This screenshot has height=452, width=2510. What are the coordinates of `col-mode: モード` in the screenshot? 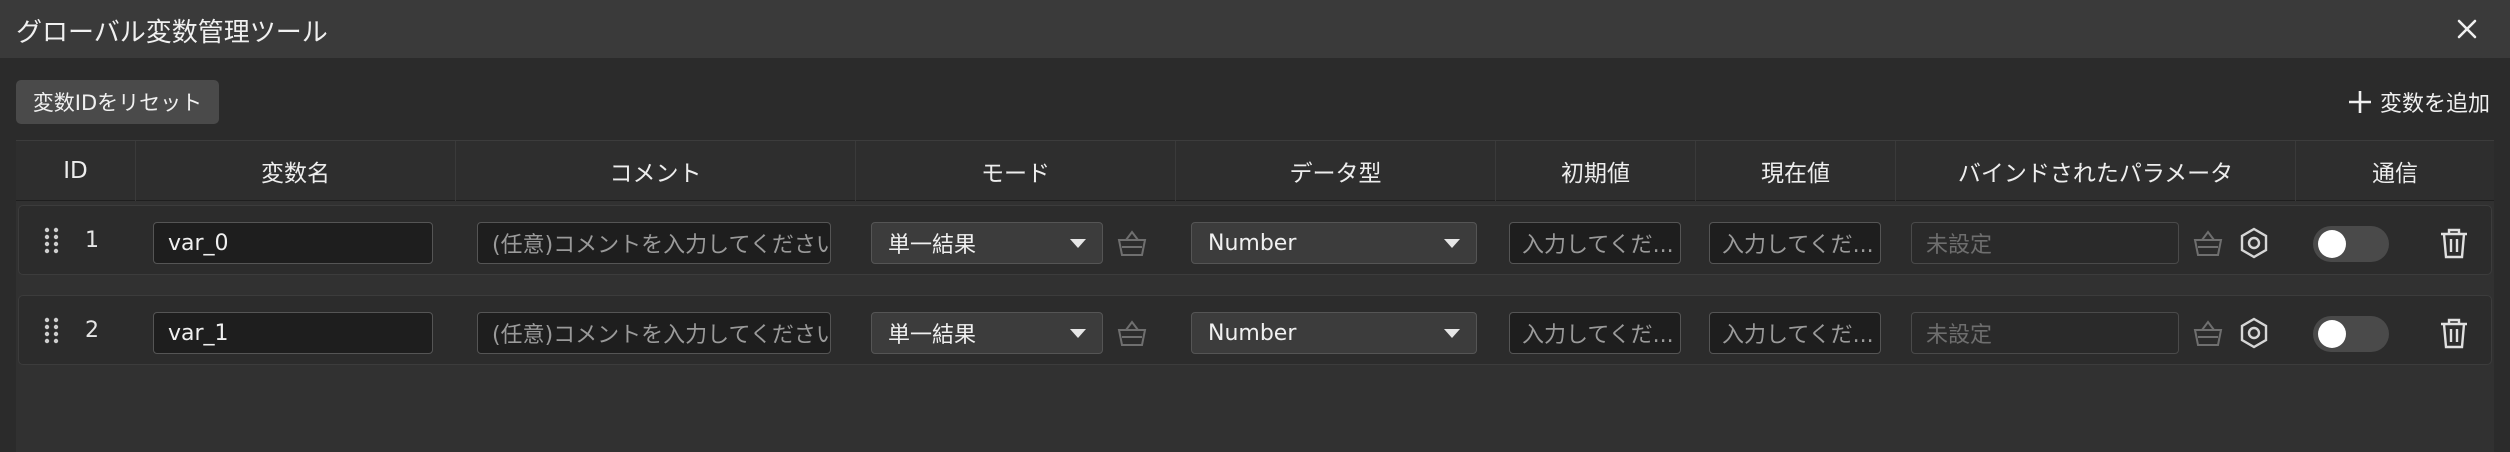 It's located at (1016, 171).